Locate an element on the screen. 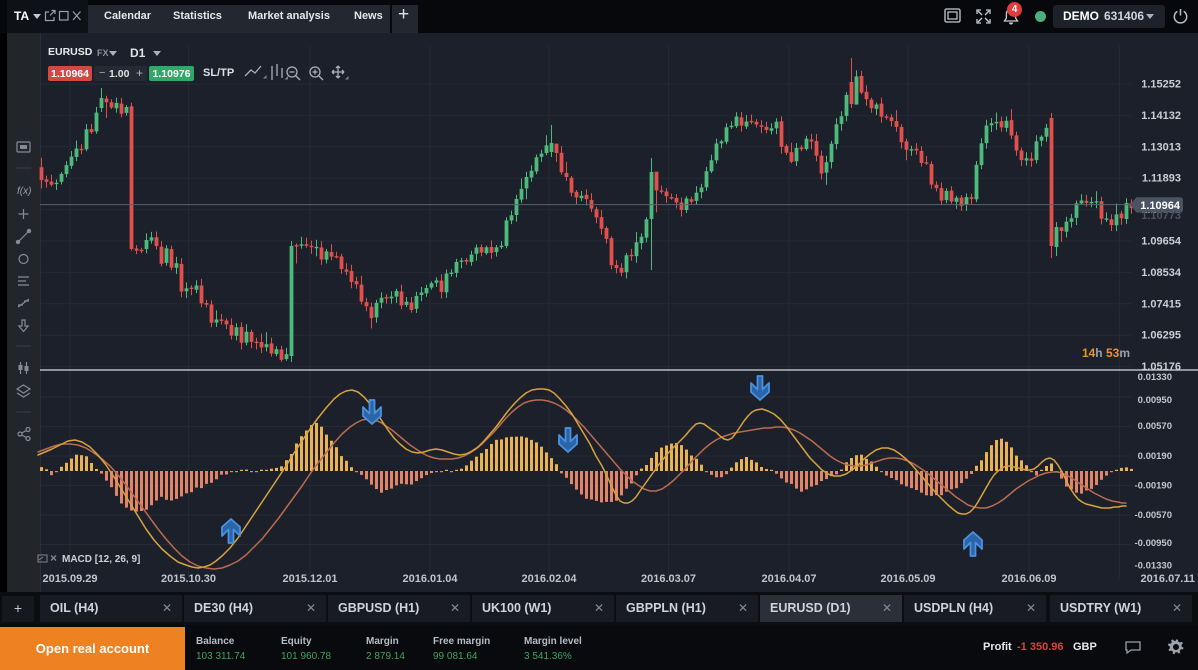 This screenshot has height=670, width=1198. svg-text: 1.13013 is located at coordinates (1161, 147).